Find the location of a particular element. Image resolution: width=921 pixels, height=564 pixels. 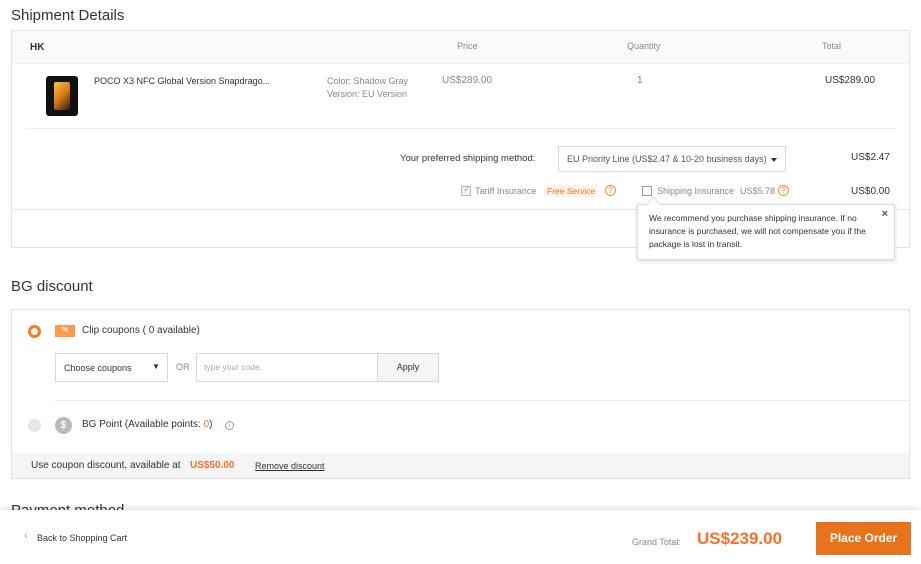

grand-total-value: US$239.00 is located at coordinates (740, 538).